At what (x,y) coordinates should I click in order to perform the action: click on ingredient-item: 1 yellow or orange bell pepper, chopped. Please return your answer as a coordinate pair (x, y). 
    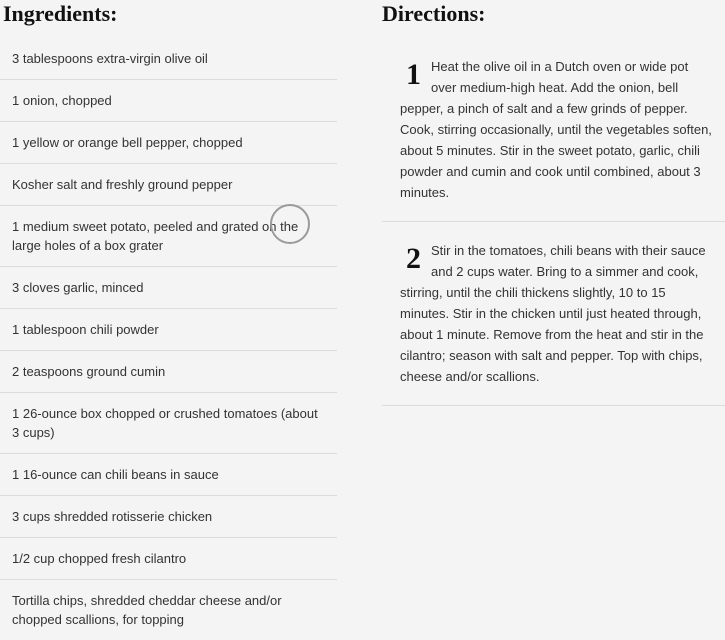
    Looking at the image, I should click on (168, 143).